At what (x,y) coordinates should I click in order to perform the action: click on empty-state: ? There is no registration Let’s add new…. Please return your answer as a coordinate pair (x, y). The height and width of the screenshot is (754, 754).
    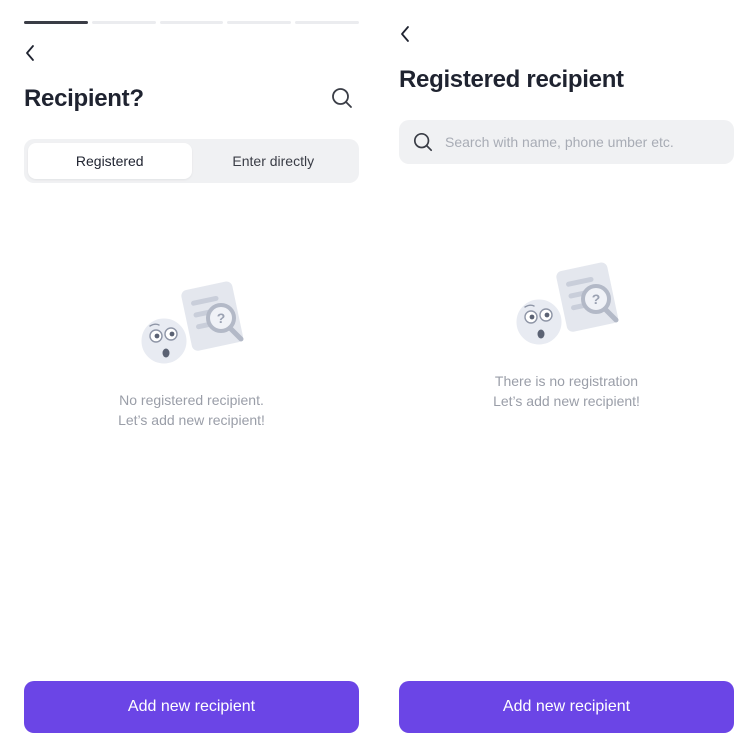
    Looking at the image, I should click on (566, 335).